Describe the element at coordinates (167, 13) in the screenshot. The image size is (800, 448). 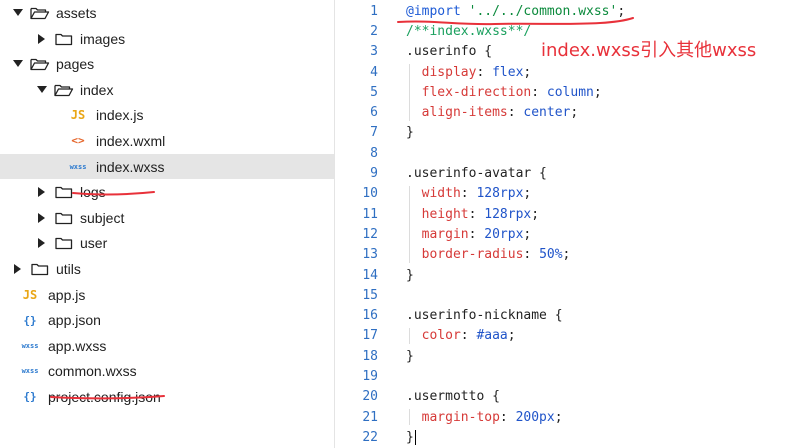
I see `tree-folder: assets` at that location.